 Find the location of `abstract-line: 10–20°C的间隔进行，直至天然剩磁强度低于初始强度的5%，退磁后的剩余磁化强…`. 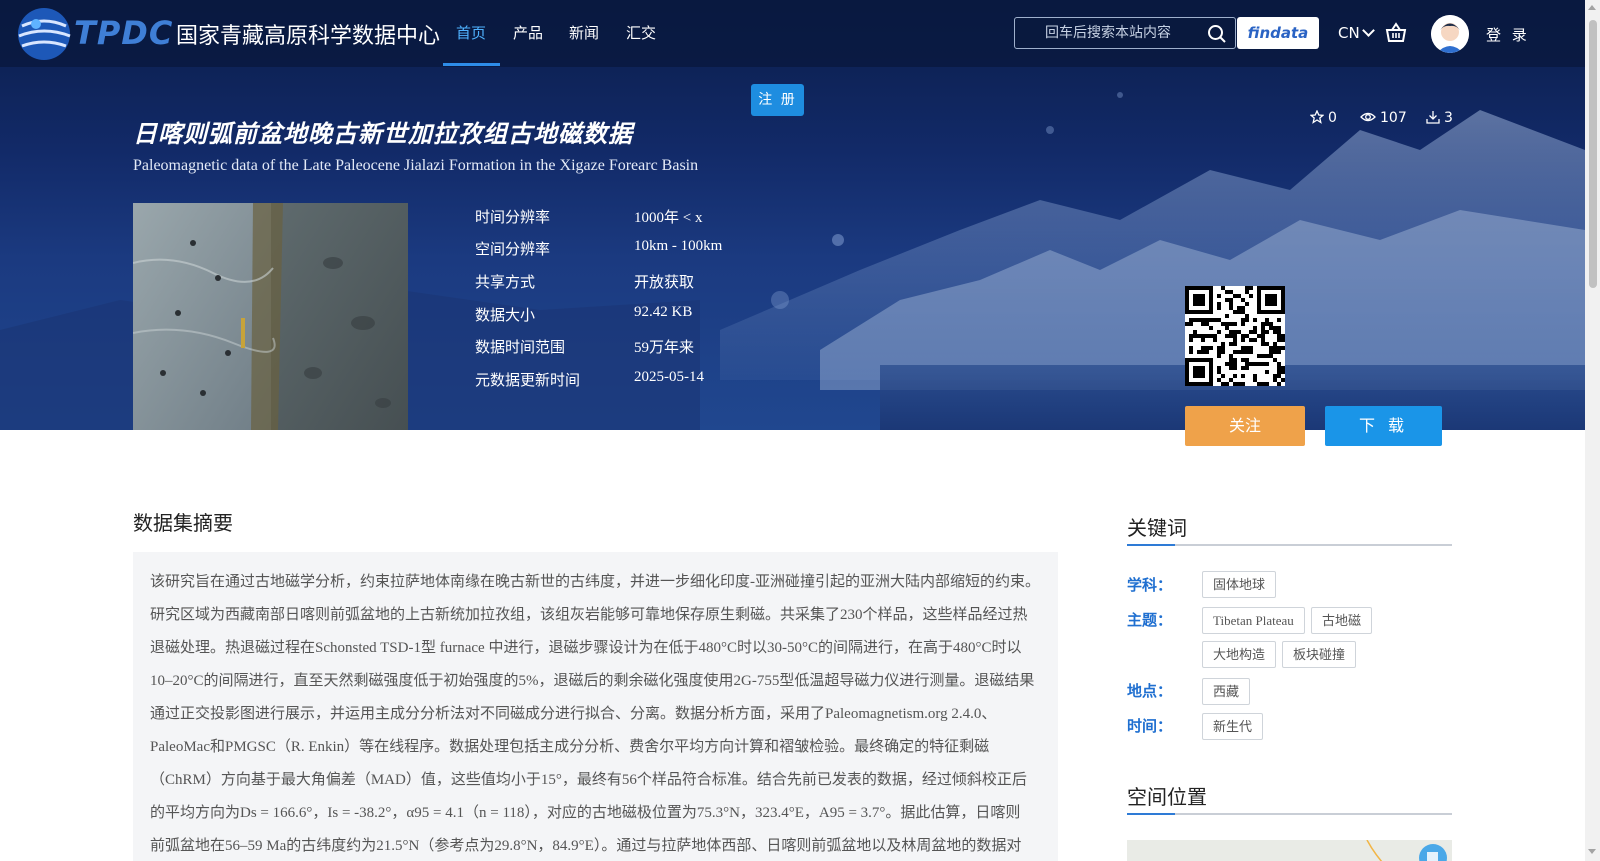

abstract-line: 10–20°C的间隔进行，直至天然剩磁强度低于初始强度的5%，退磁后的剩余磁化强… is located at coordinates (592, 681).